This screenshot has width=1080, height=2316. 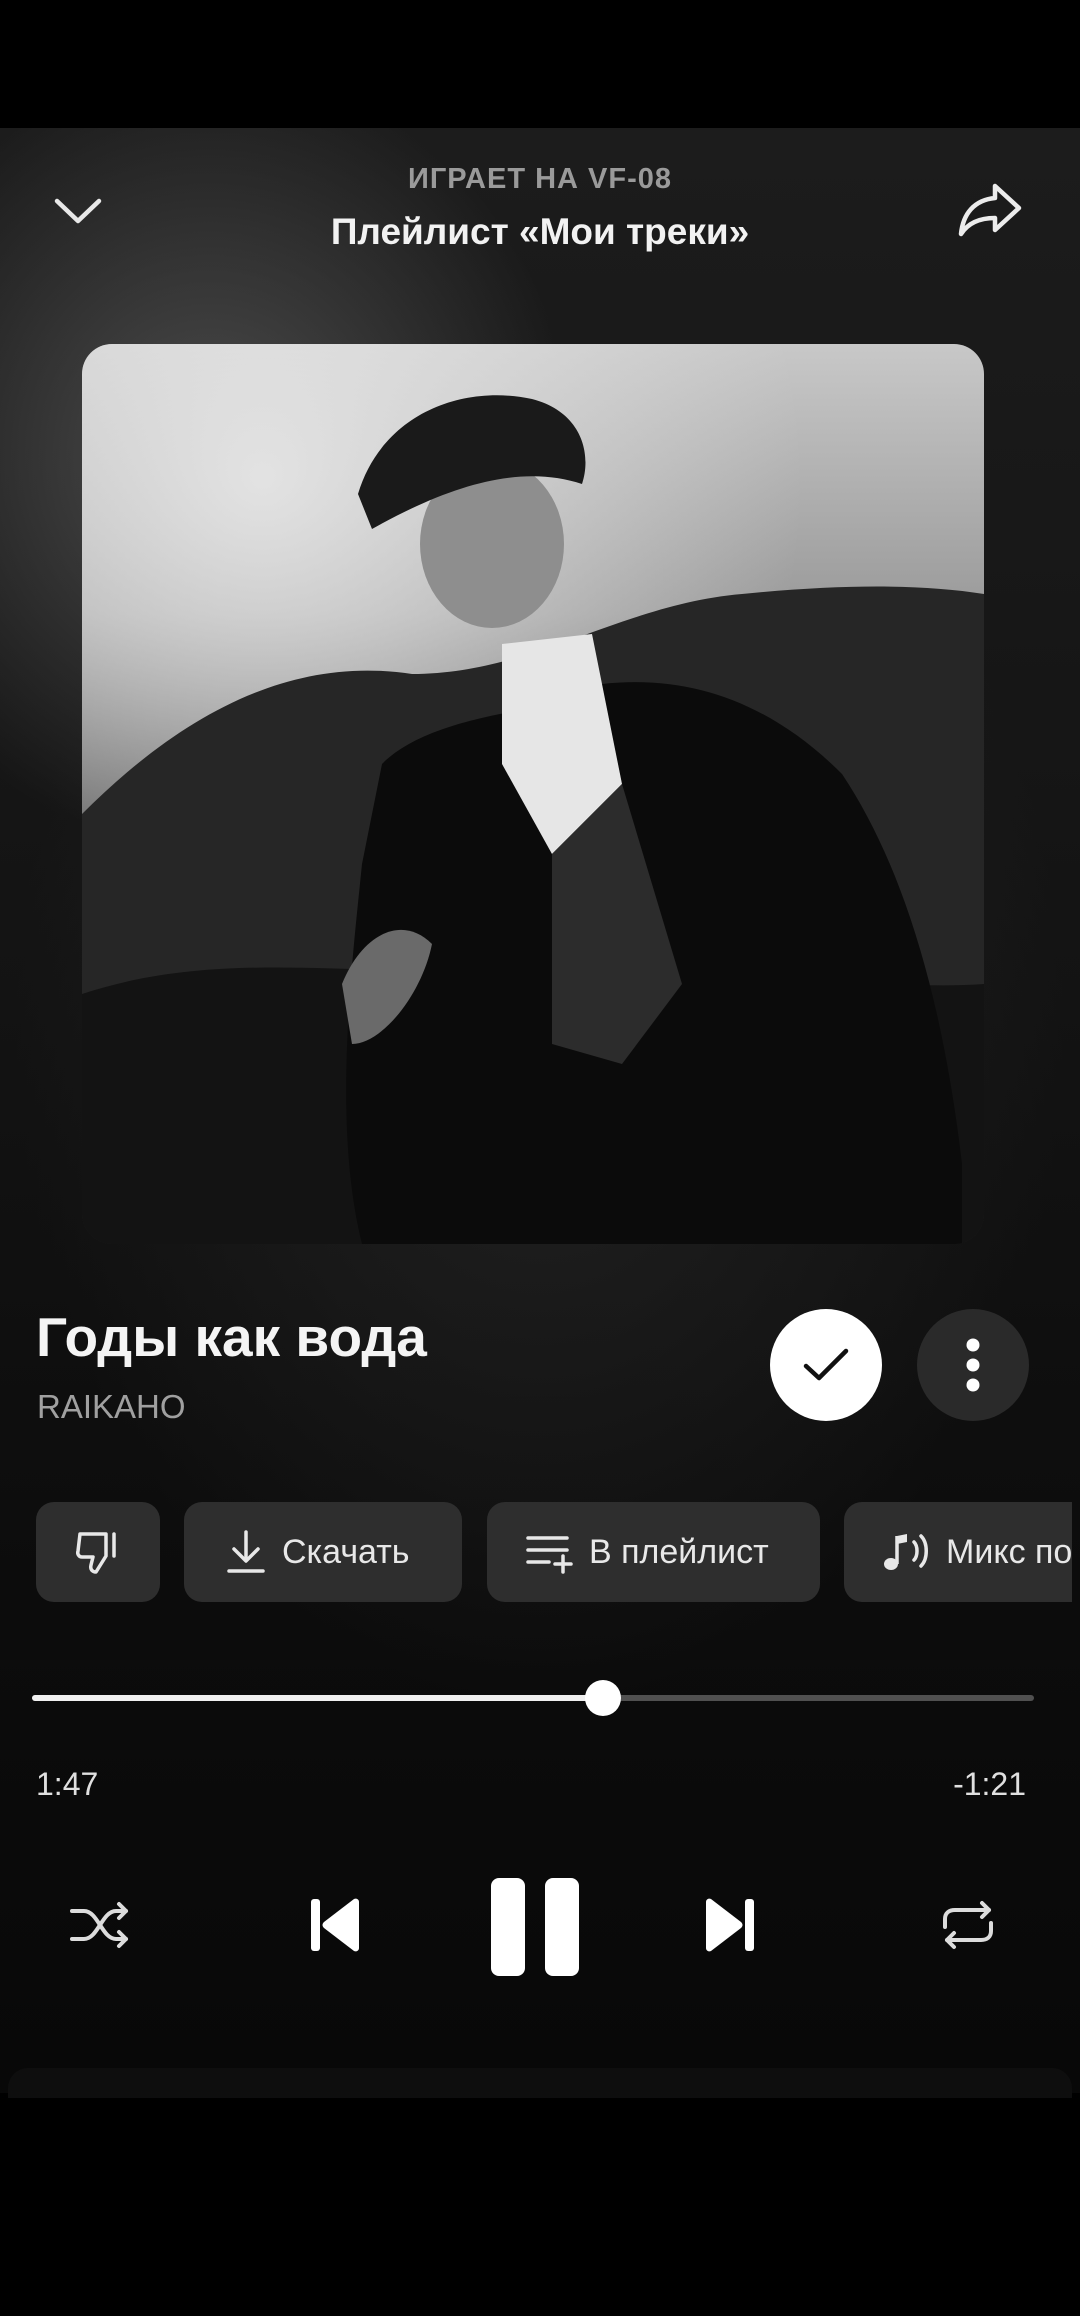 I want to click on skip-previous-icon, so click(x=335, y=1925).